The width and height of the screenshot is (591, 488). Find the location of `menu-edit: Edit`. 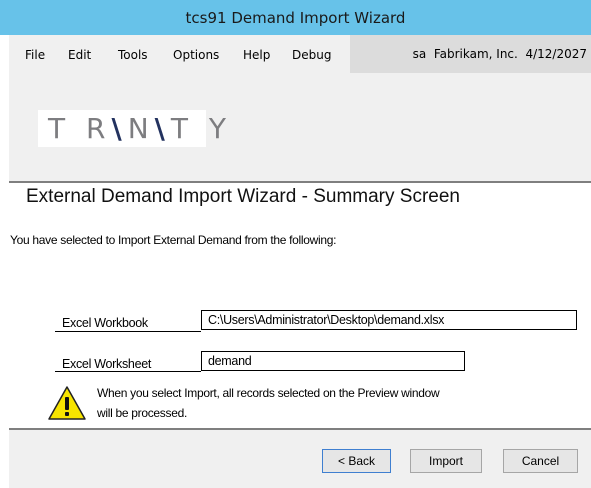

menu-edit: Edit is located at coordinates (79, 55).